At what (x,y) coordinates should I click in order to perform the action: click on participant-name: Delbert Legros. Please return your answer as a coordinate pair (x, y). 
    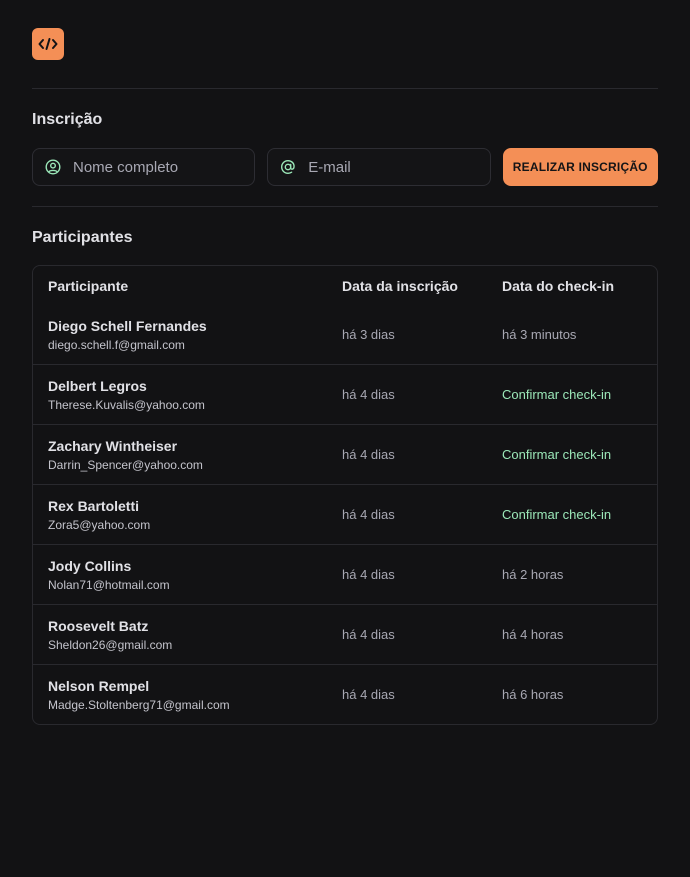
    Looking at the image, I should click on (97, 385).